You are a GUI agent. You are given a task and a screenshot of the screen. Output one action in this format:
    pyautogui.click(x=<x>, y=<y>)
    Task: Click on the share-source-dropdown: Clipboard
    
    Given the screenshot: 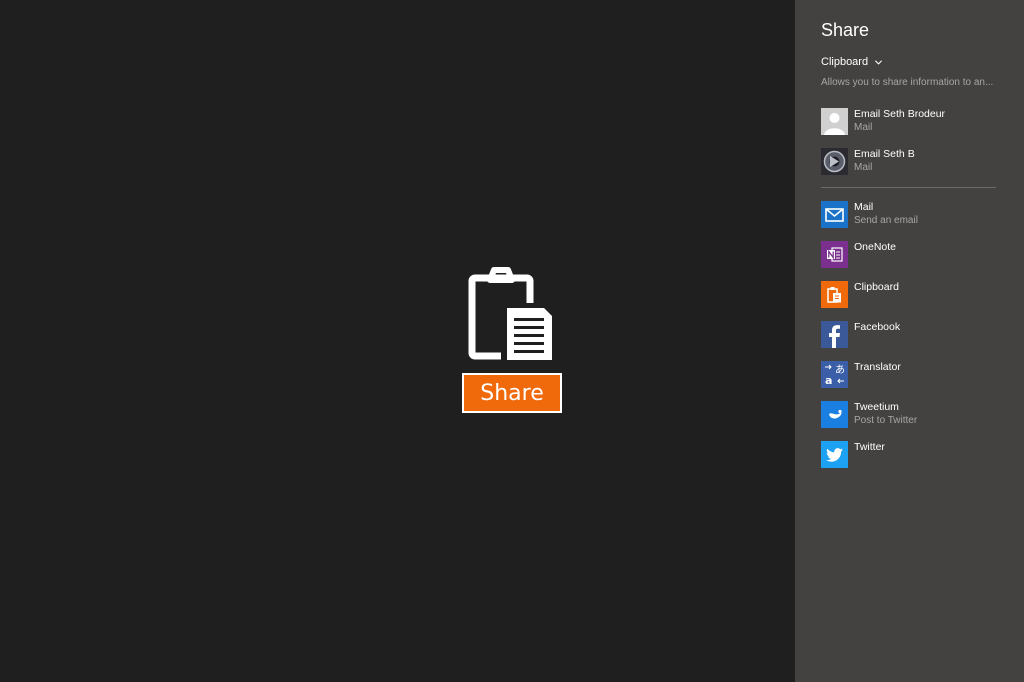 What is the action you would take?
    pyautogui.click(x=852, y=62)
    